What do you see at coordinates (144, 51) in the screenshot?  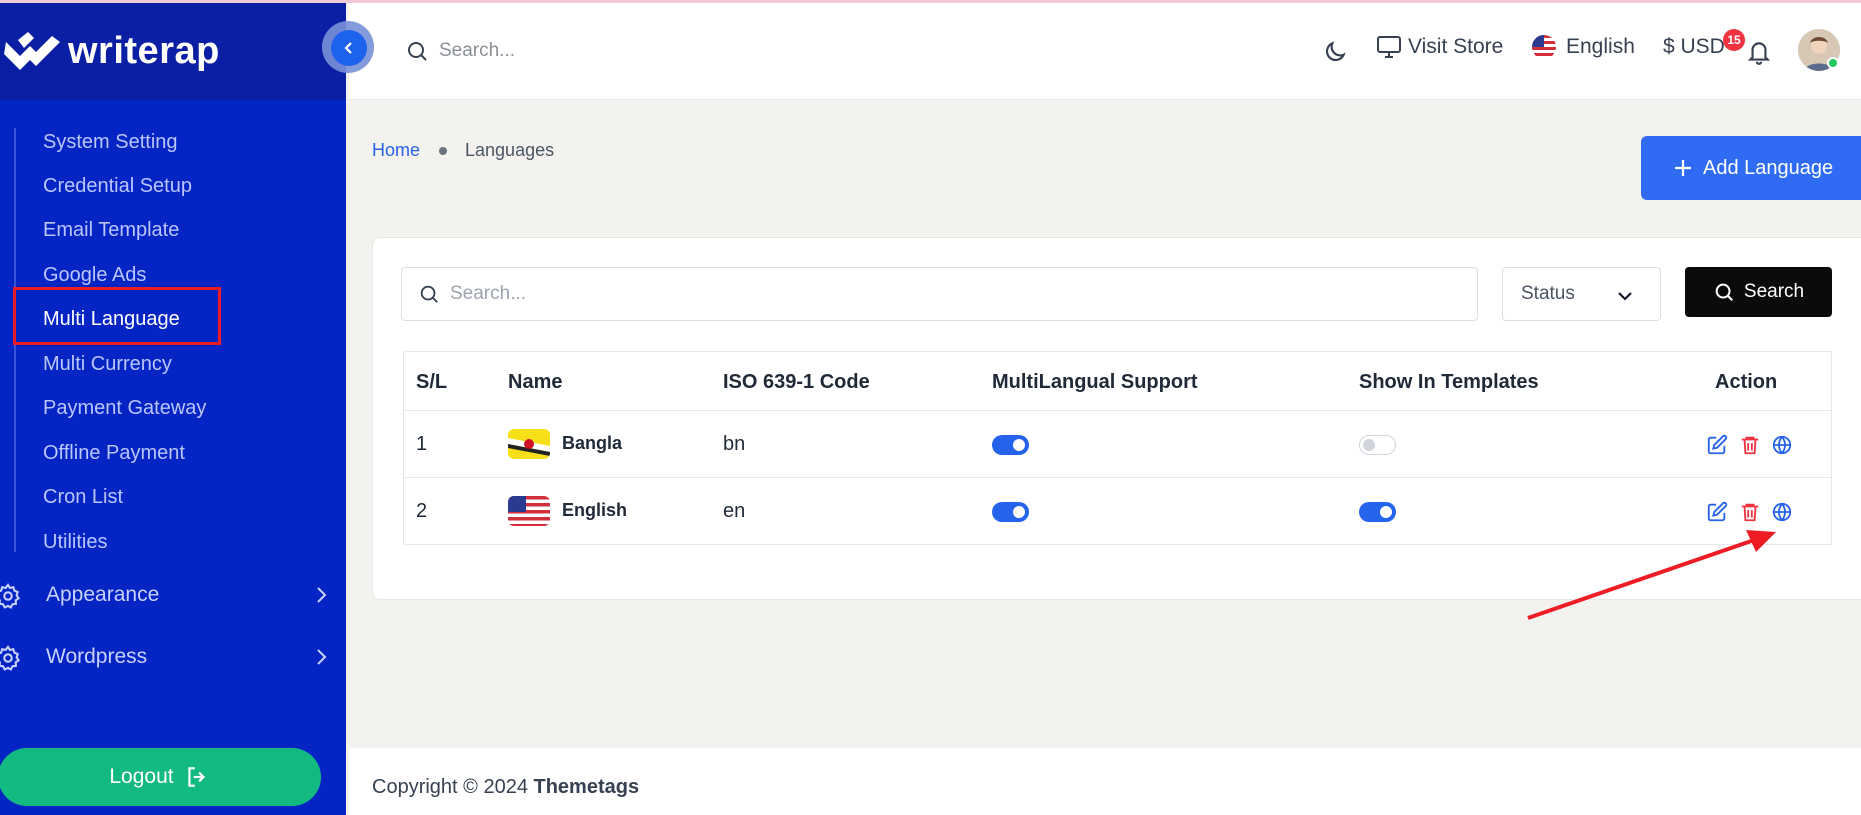 I see `logo-text: writerap` at bounding box center [144, 51].